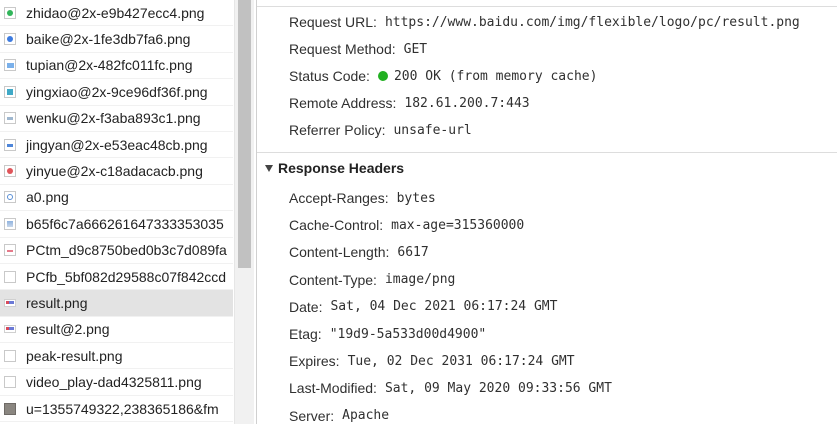 This screenshot has height=424, width=837. I want to click on response-header-row: Expires: Tue, 02 Dec 2031 06:17:24 GMT, so click(432, 361).